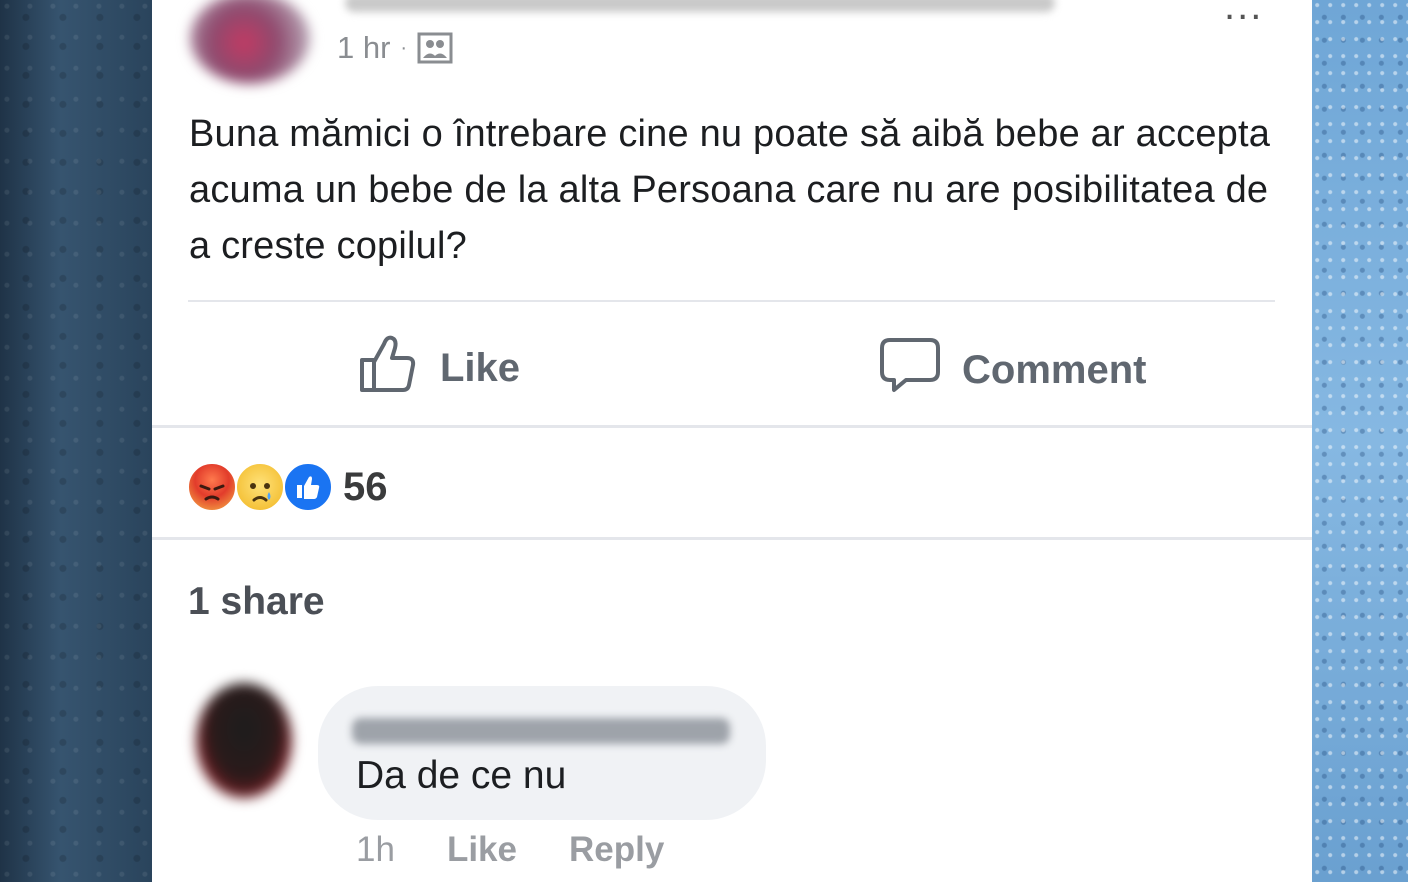  Describe the element at coordinates (616, 850) in the screenshot. I see `comment-reply-button: Reply` at that location.